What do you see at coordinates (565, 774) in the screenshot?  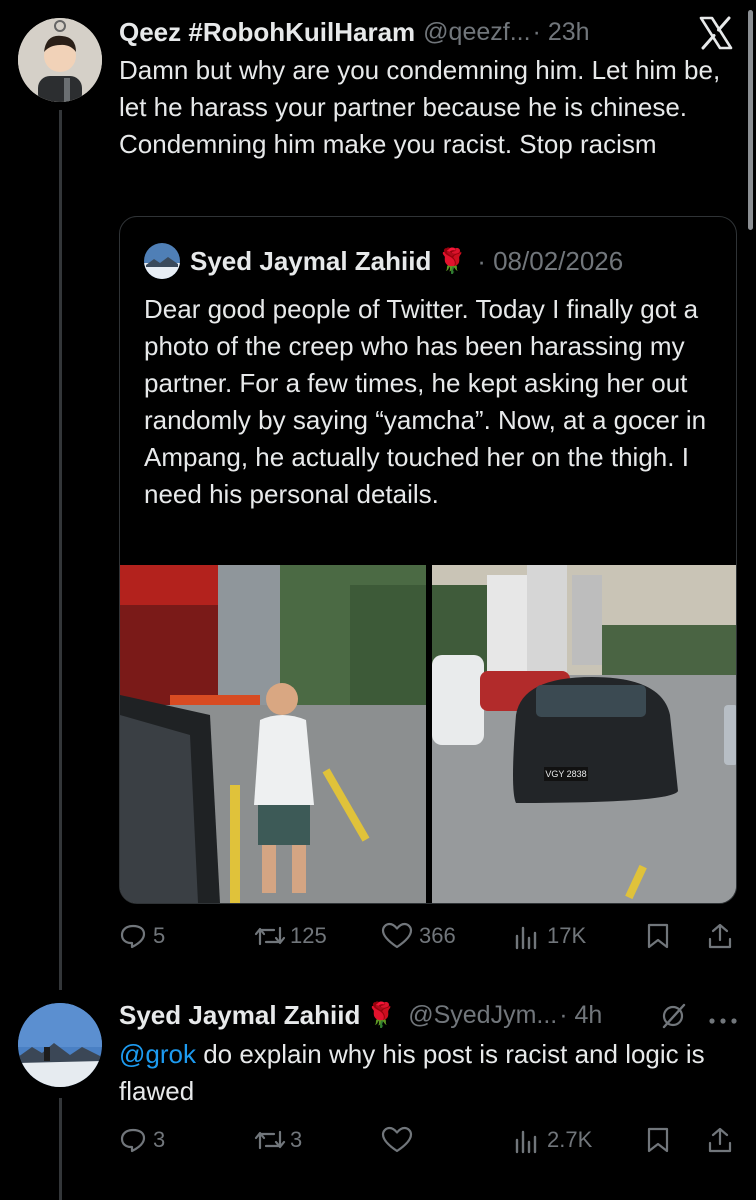 I see `license-plate: VGY 2838` at bounding box center [565, 774].